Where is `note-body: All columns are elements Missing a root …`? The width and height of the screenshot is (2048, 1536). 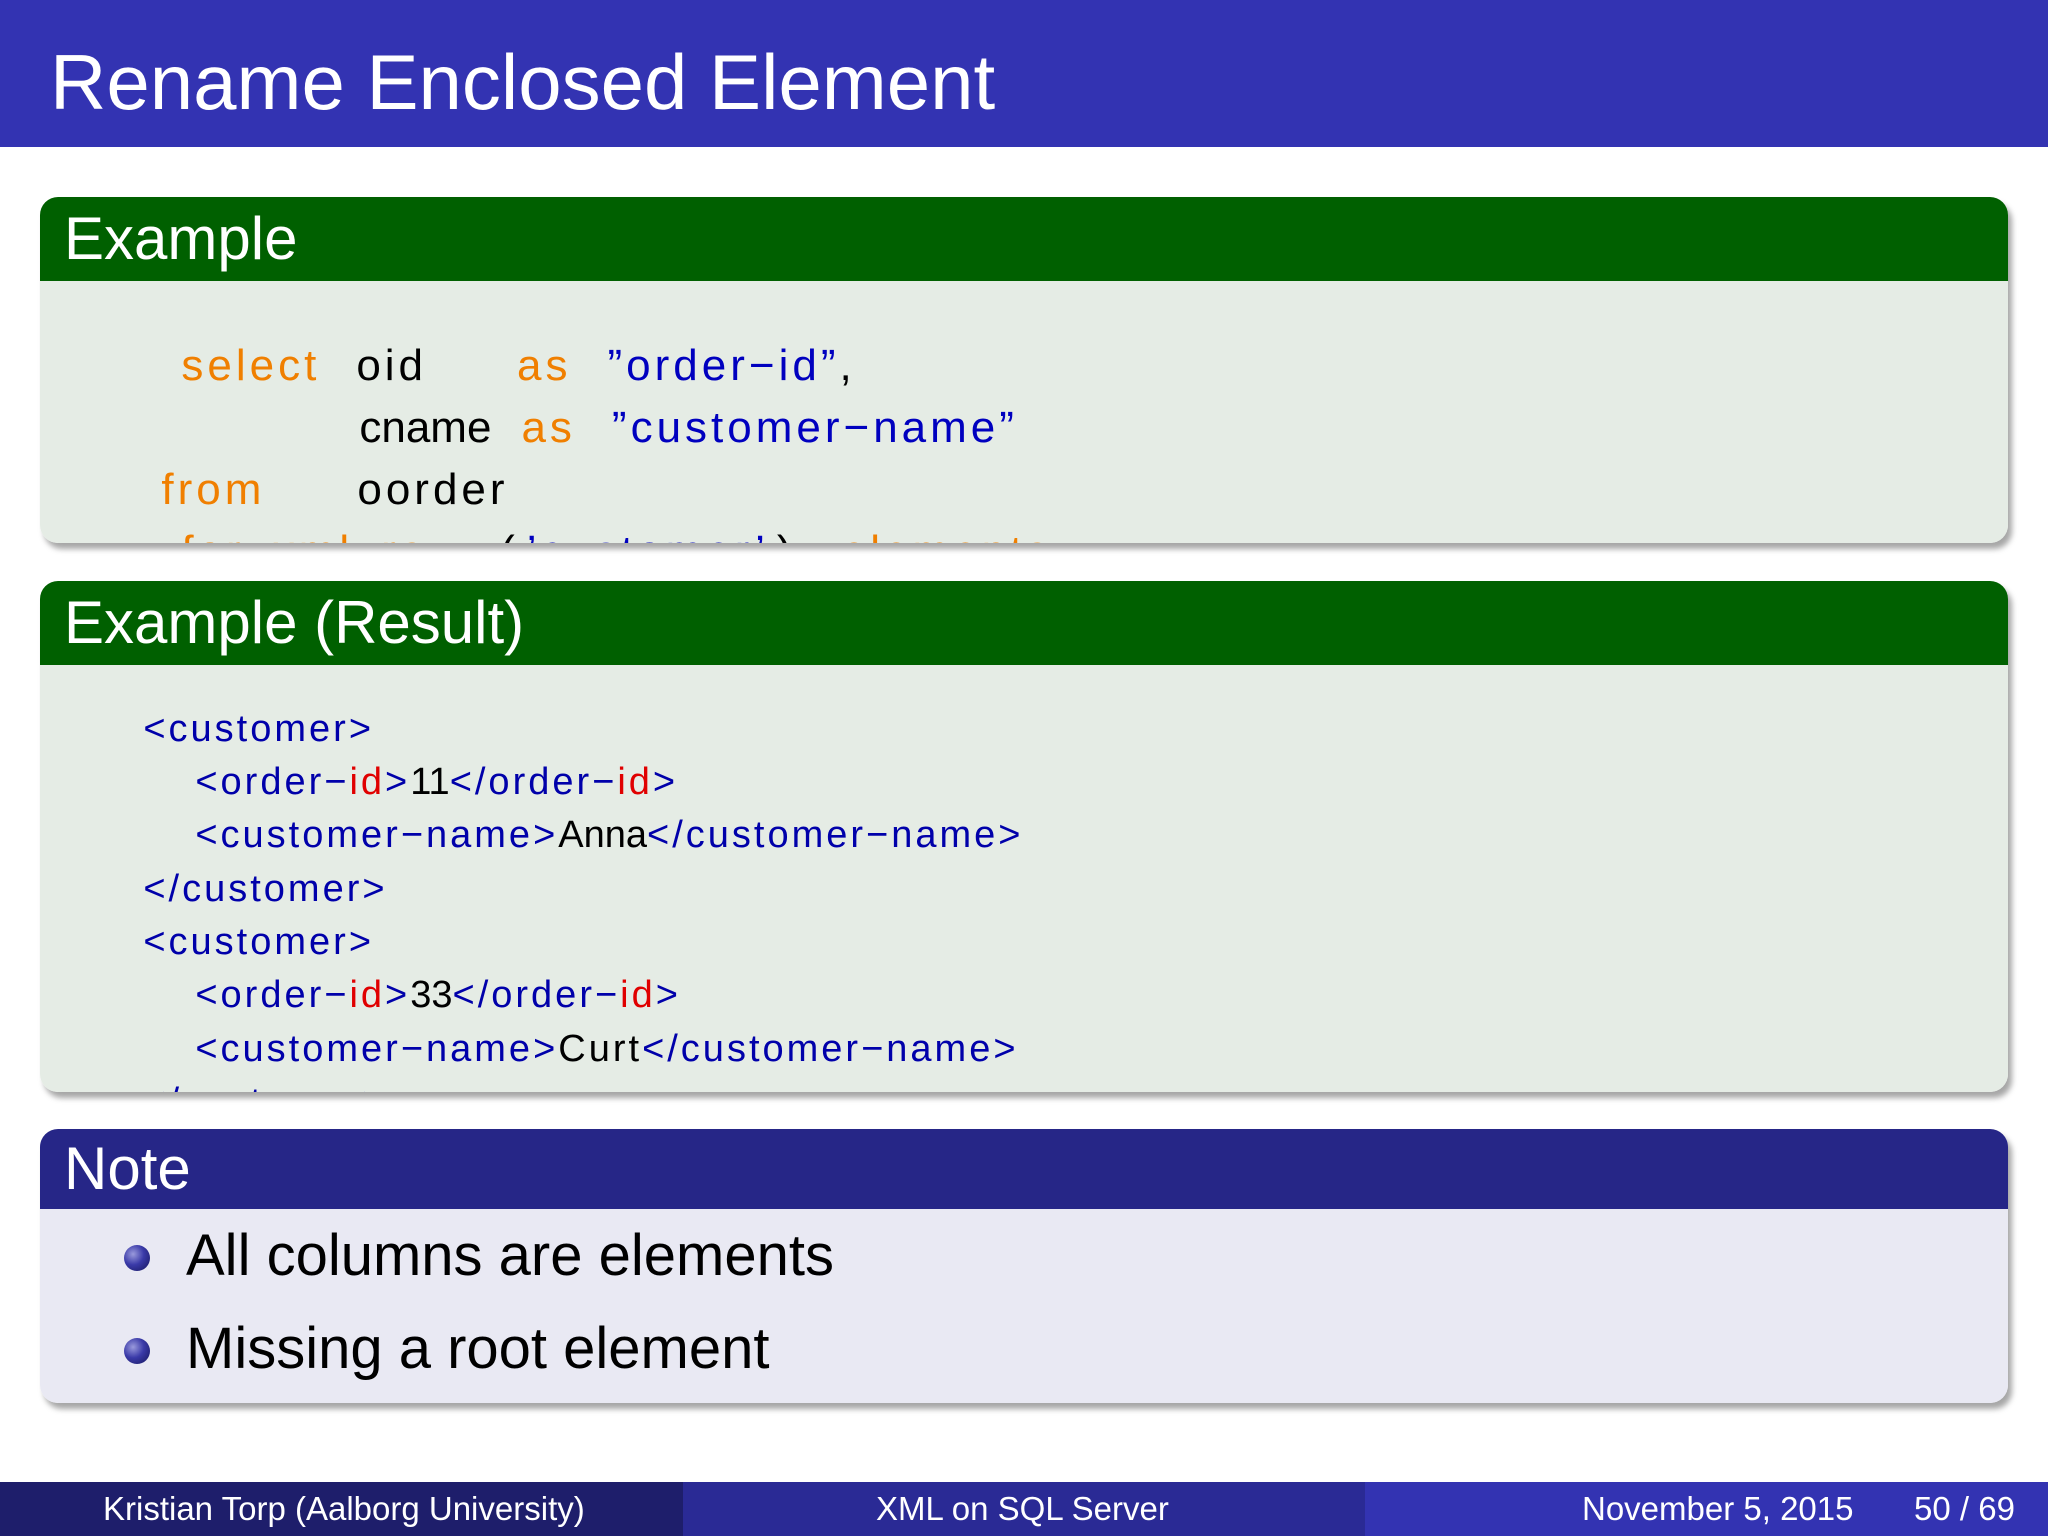
note-body: All columns are elements Missing a root … is located at coordinates (1024, 1306).